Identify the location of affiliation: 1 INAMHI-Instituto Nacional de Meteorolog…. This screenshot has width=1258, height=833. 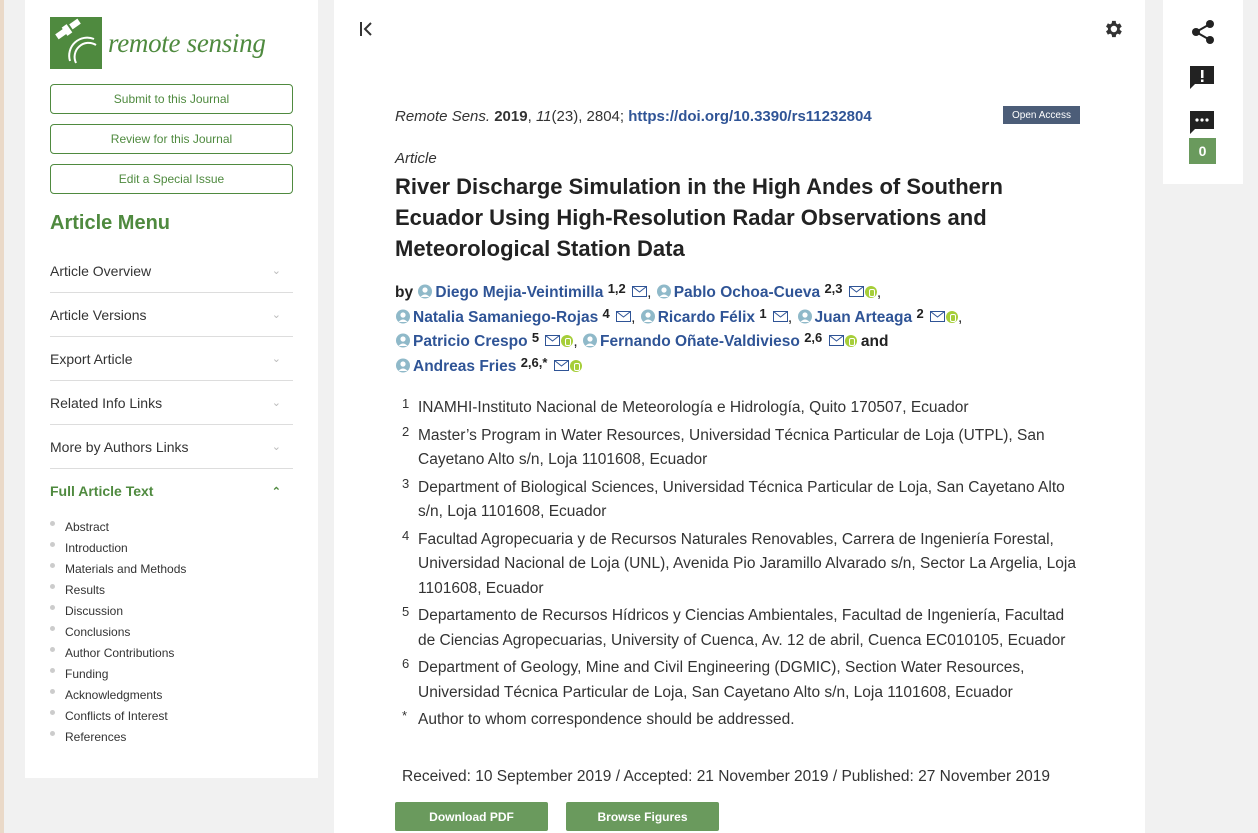
(740, 408).